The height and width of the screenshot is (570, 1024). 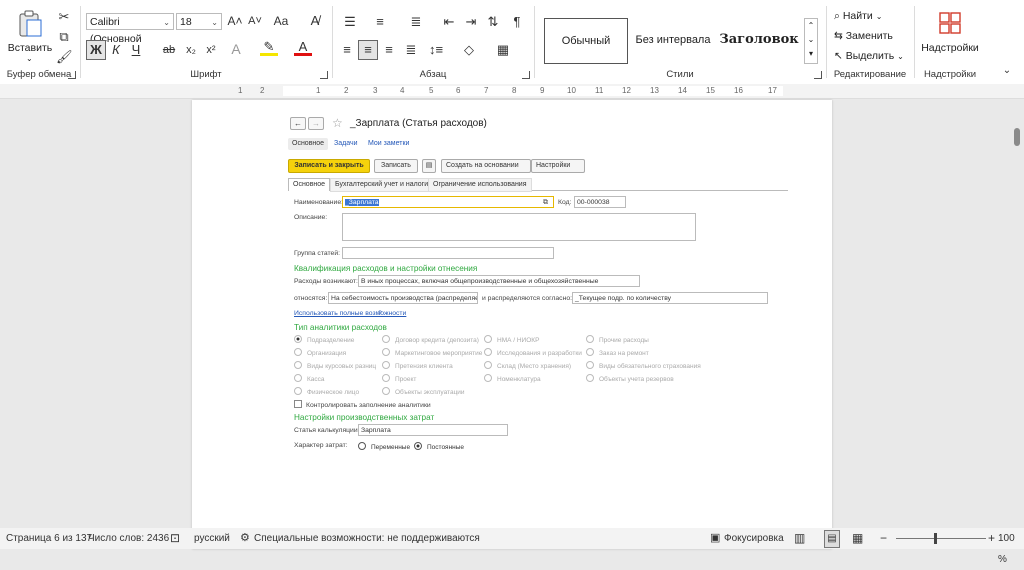 What do you see at coordinates (682, 90) in the screenshot?
I see `ruler-tick: 14` at bounding box center [682, 90].